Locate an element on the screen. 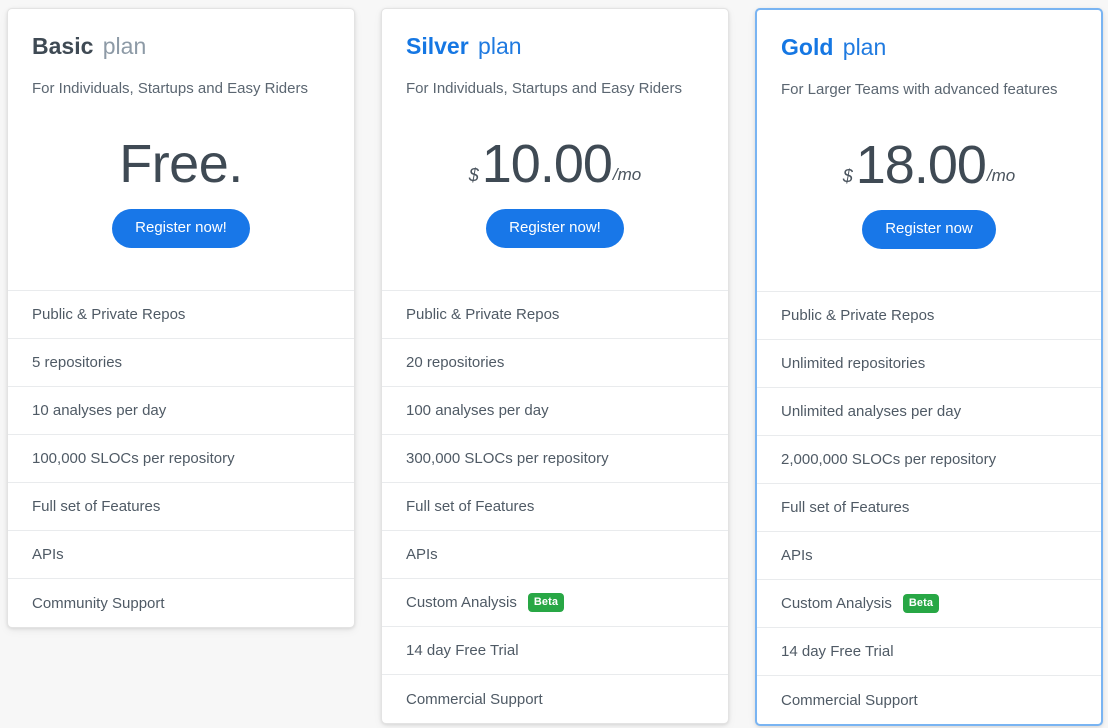  feature-item: 2,000,000 SLOCs per repository is located at coordinates (929, 460).